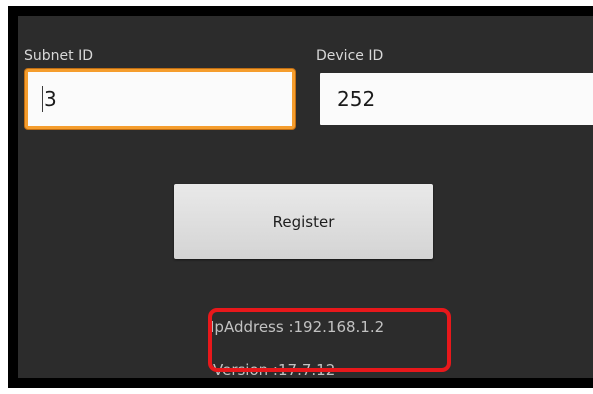 The image size is (593, 394). What do you see at coordinates (42, 99) in the screenshot?
I see `text-cursor` at bounding box center [42, 99].